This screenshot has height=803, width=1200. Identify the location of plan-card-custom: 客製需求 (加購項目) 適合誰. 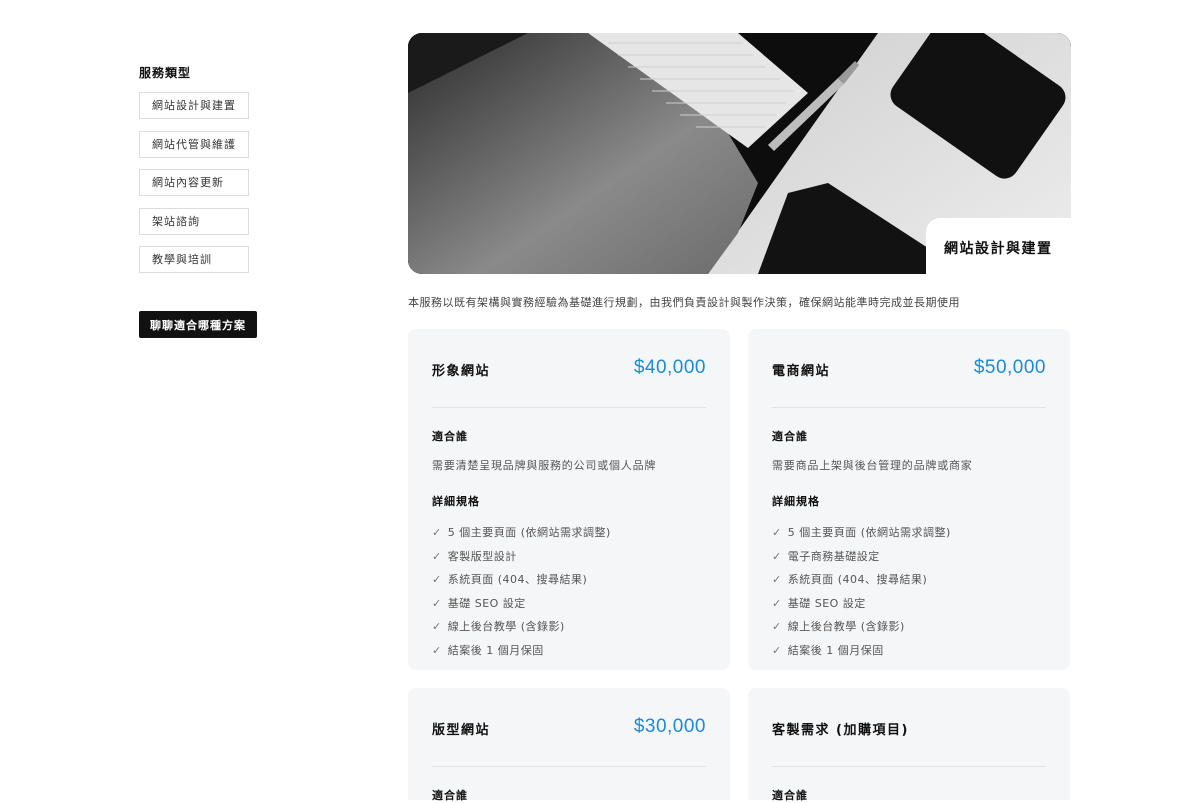
(909, 745).